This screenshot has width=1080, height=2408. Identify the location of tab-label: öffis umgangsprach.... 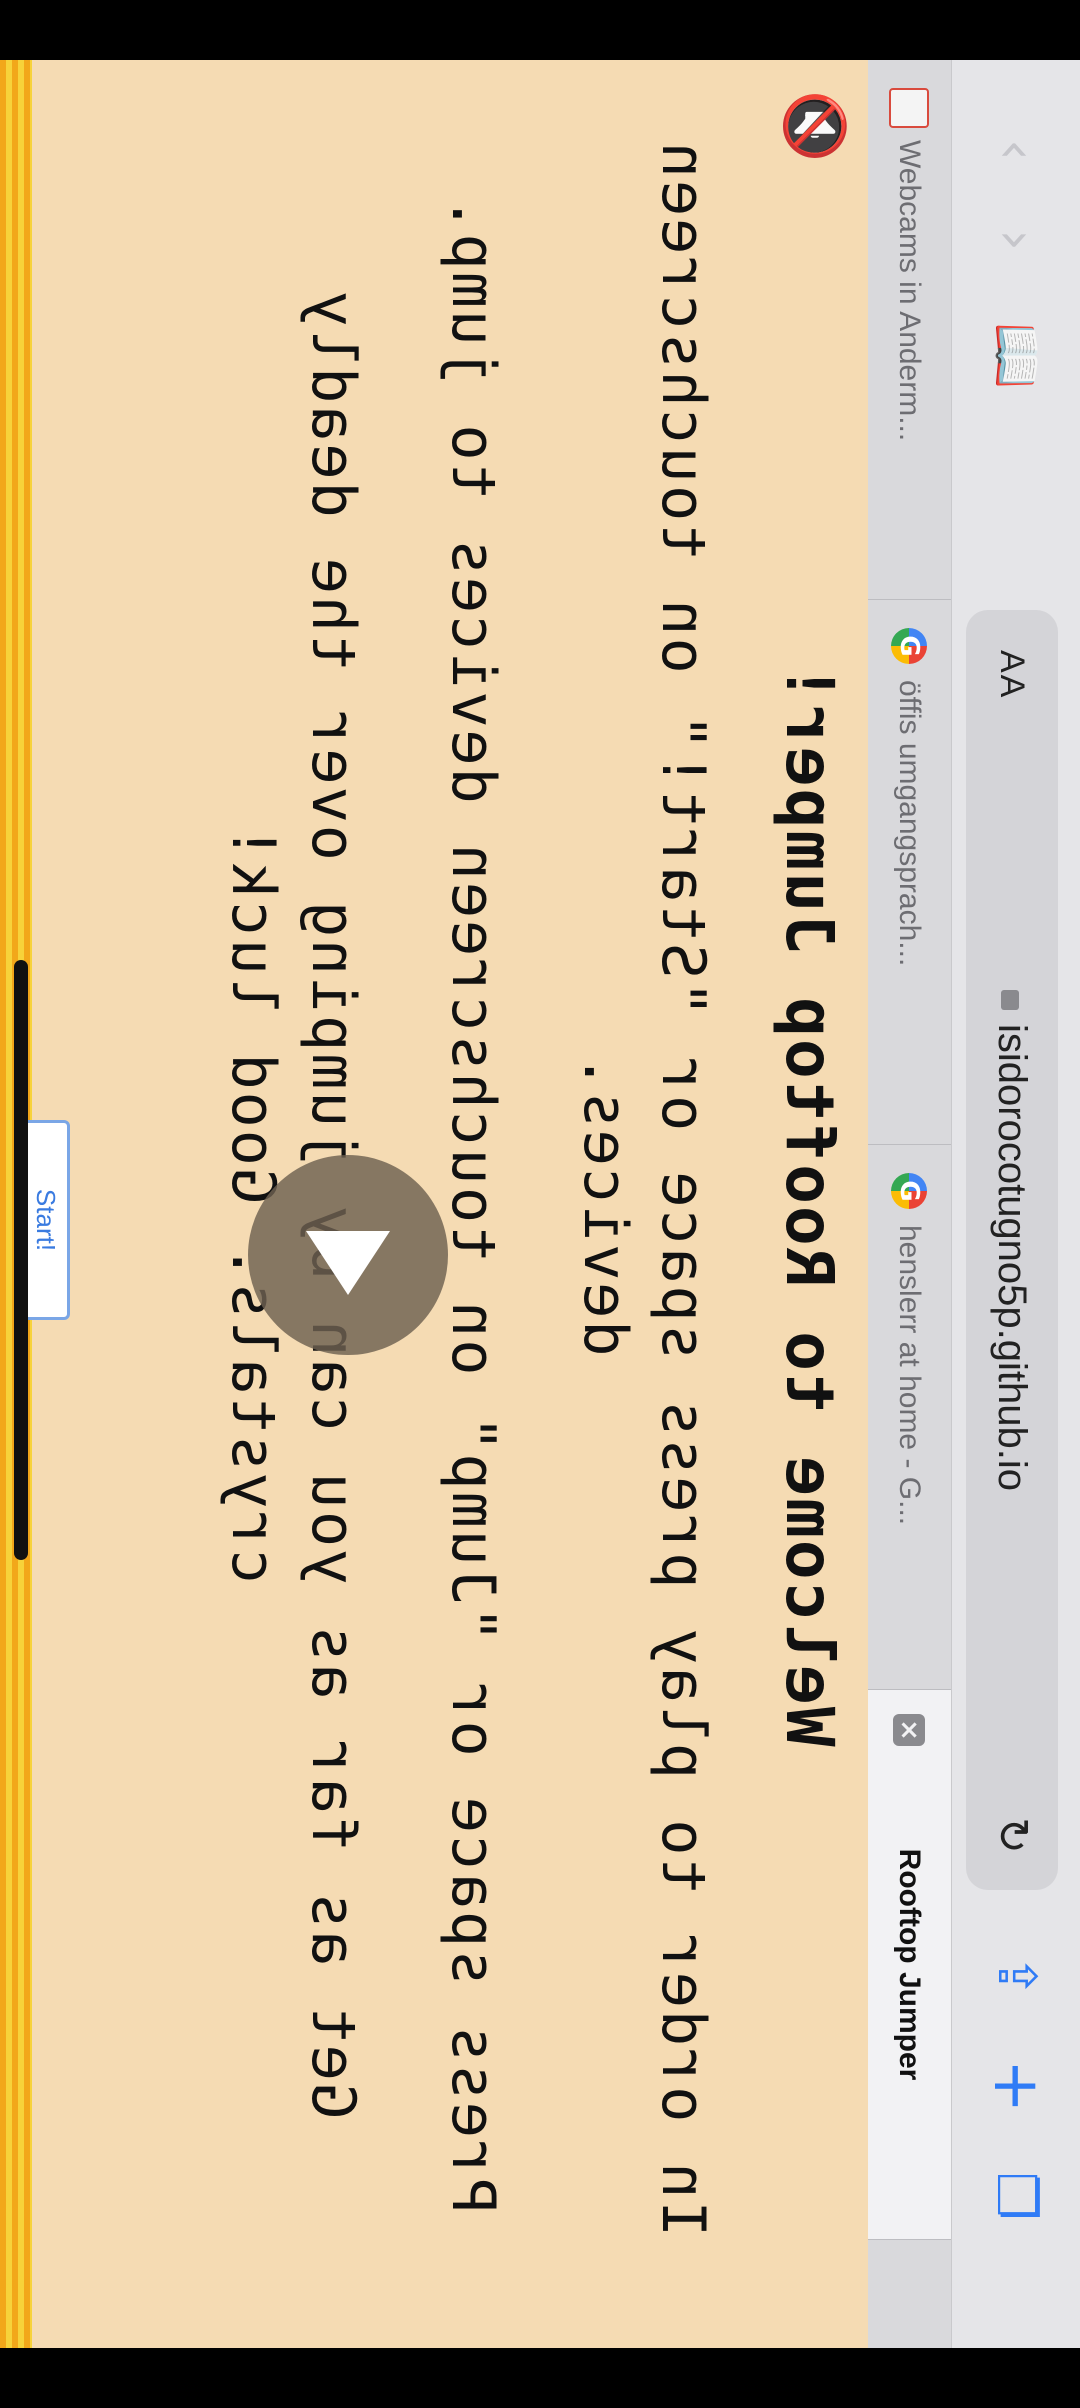
(909, 823).